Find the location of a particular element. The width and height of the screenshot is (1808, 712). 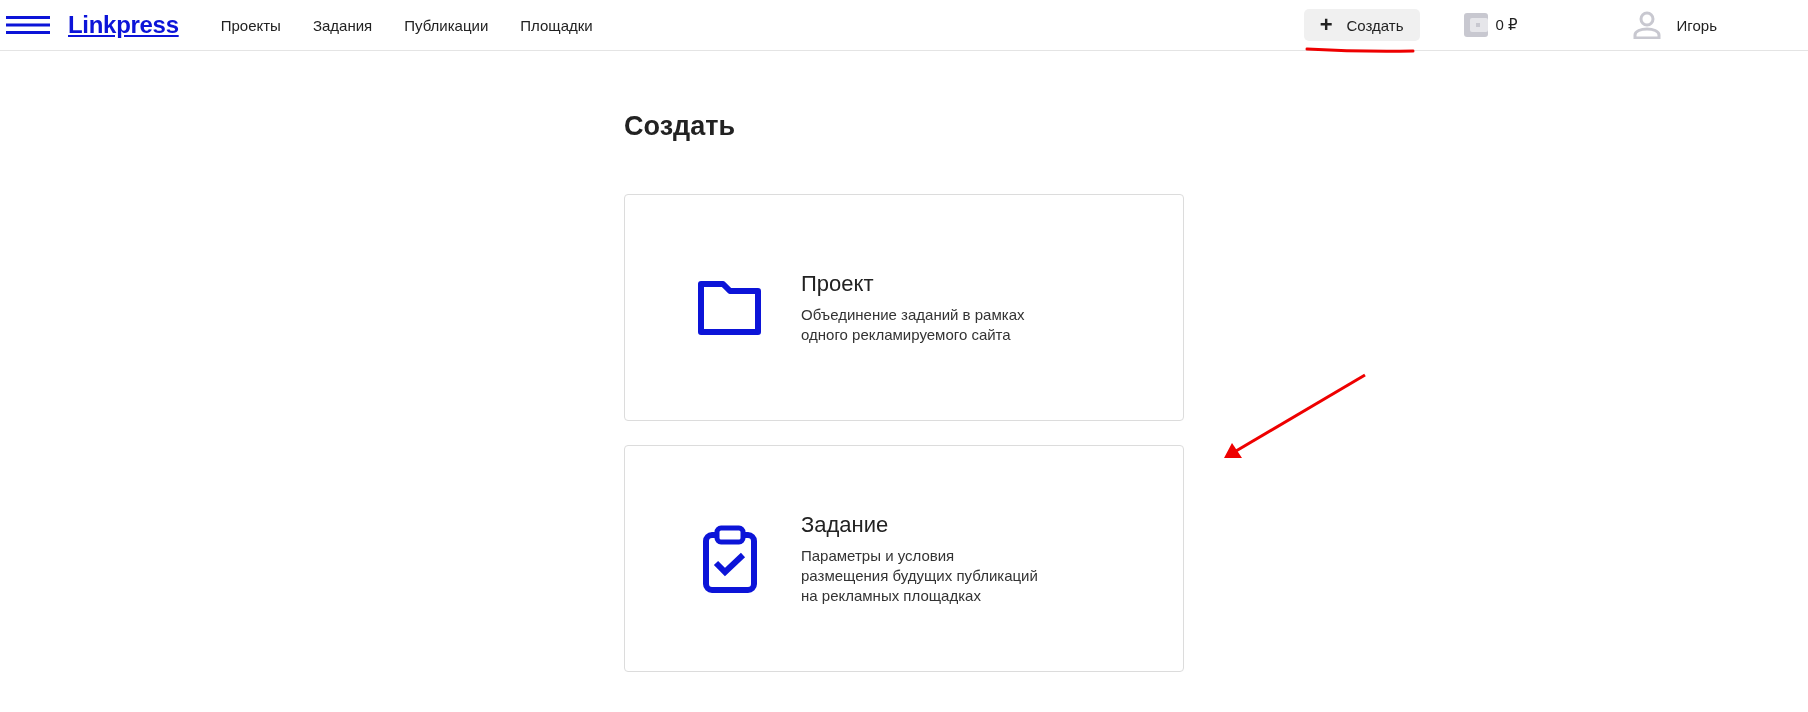

logo: Linkpress is located at coordinates (123, 25).